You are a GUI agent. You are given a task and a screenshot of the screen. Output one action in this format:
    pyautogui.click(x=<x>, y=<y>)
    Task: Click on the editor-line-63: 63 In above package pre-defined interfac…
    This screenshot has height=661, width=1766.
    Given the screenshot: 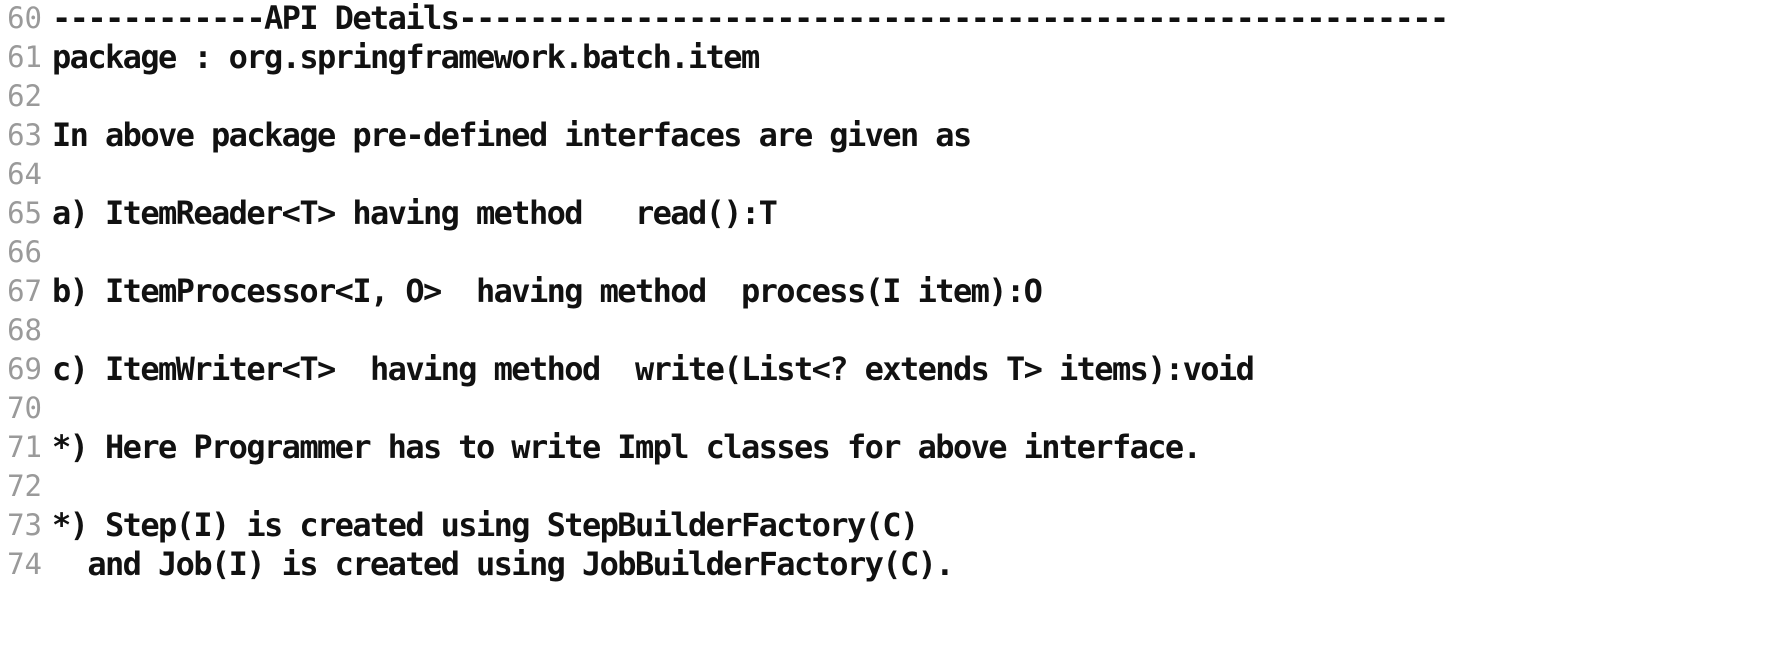 What is the action you would take?
    pyautogui.click(x=486, y=135)
    